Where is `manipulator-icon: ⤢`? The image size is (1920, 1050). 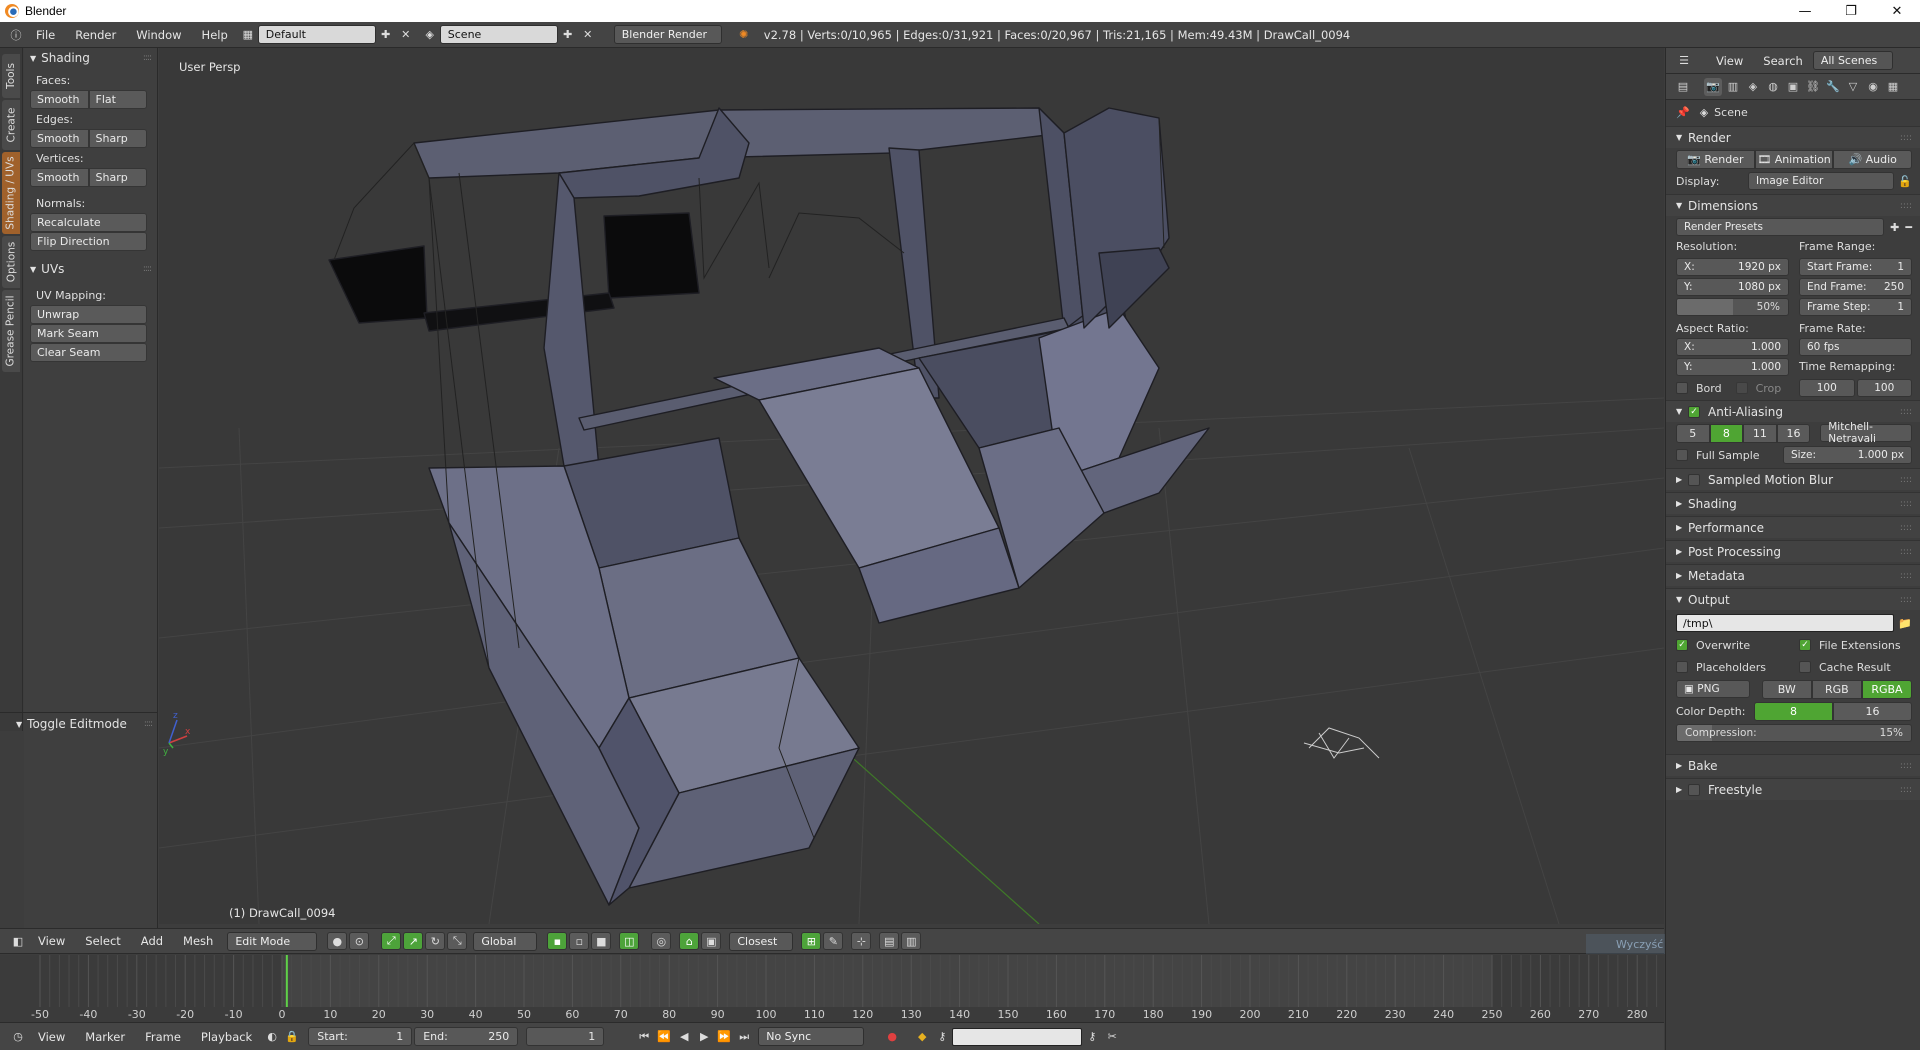 manipulator-icon: ⤢ is located at coordinates (391, 941).